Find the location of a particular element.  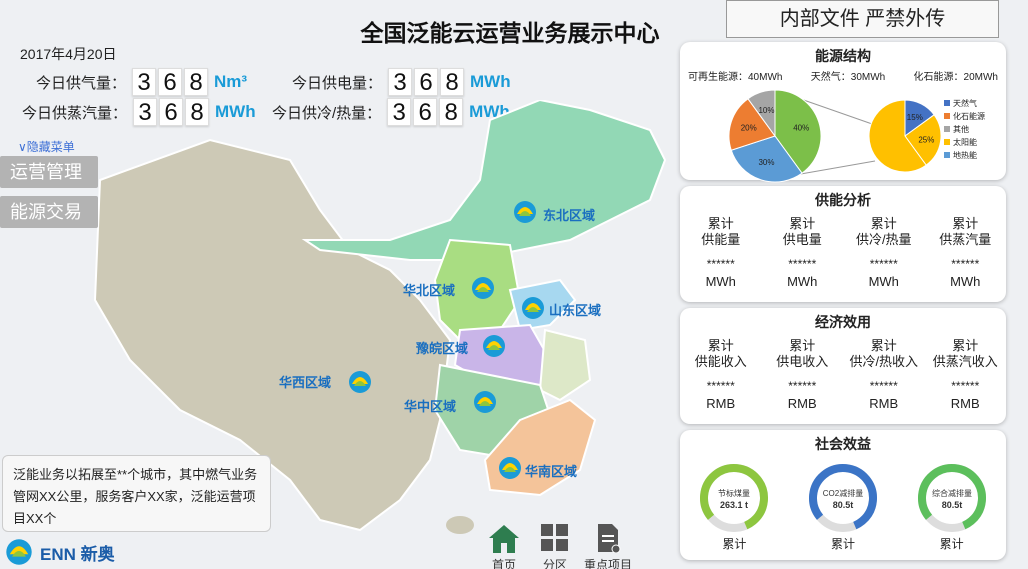

region-label-central: 华中区域 is located at coordinates (430, 405).